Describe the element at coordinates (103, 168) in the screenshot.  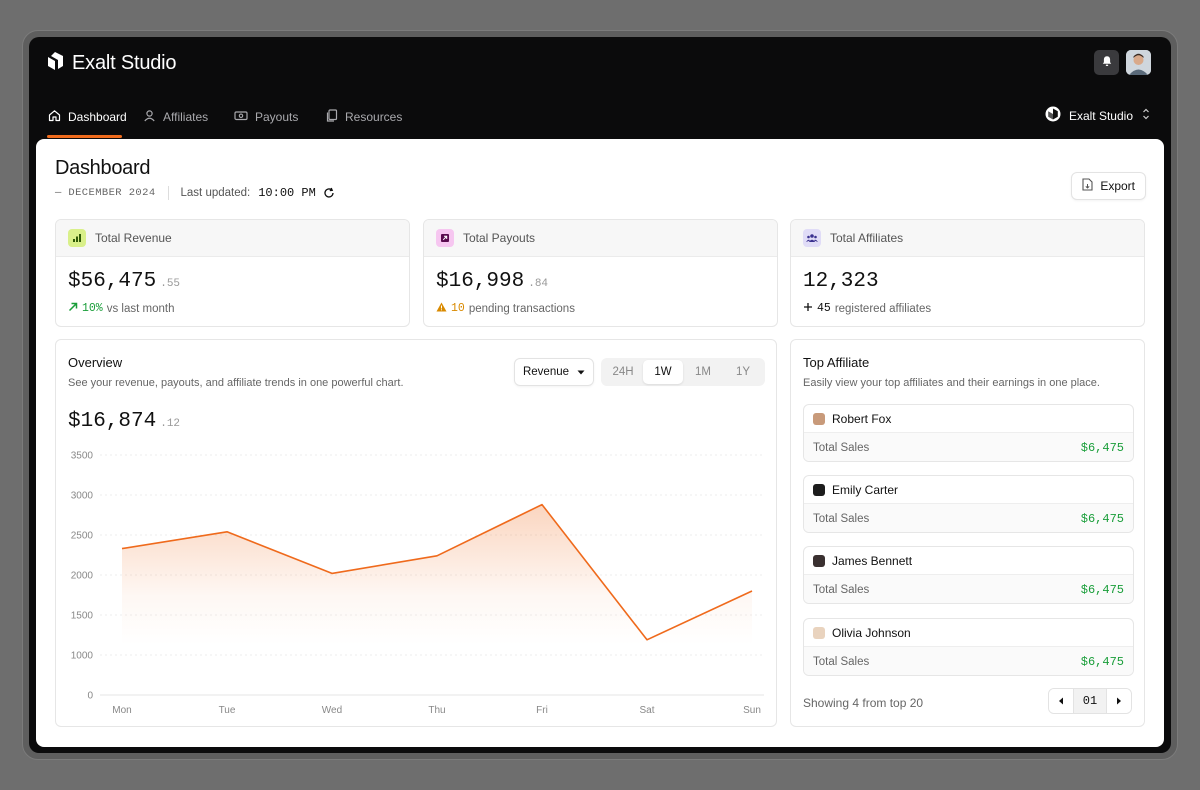
I see `page-title: Dashboard` at that location.